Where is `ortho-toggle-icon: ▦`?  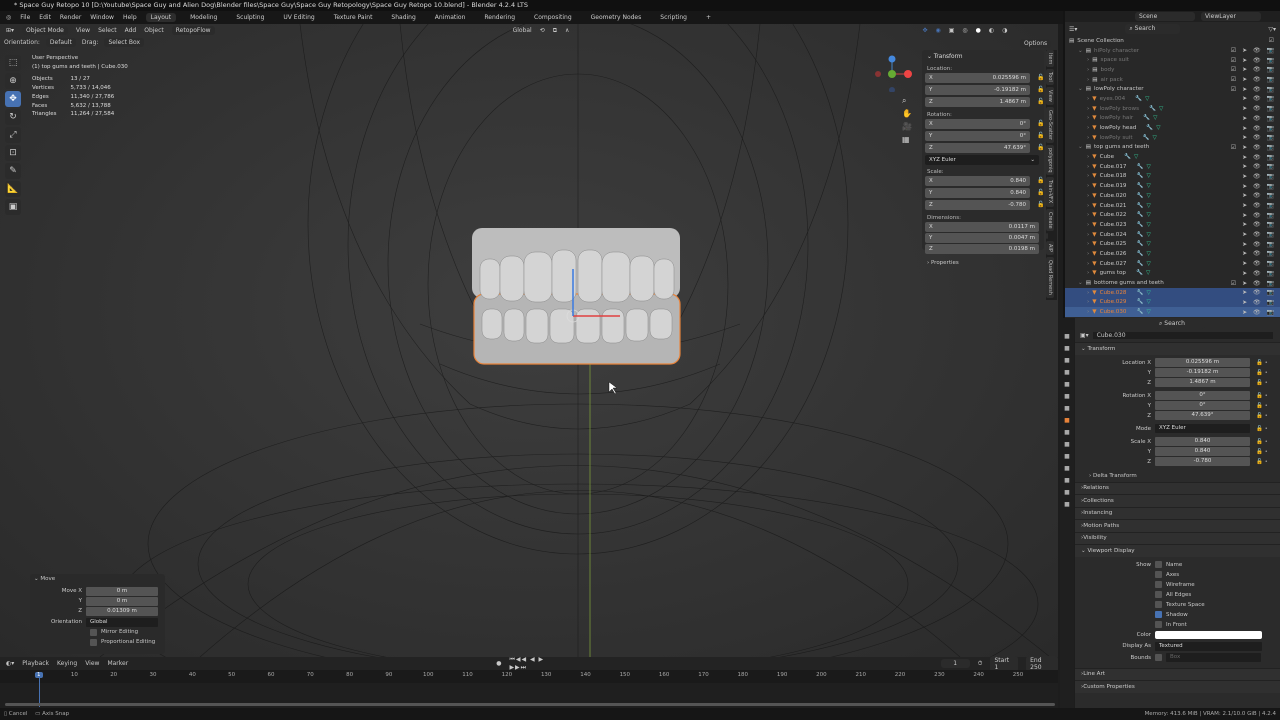 ortho-toggle-icon: ▦ is located at coordinates (908, 139).